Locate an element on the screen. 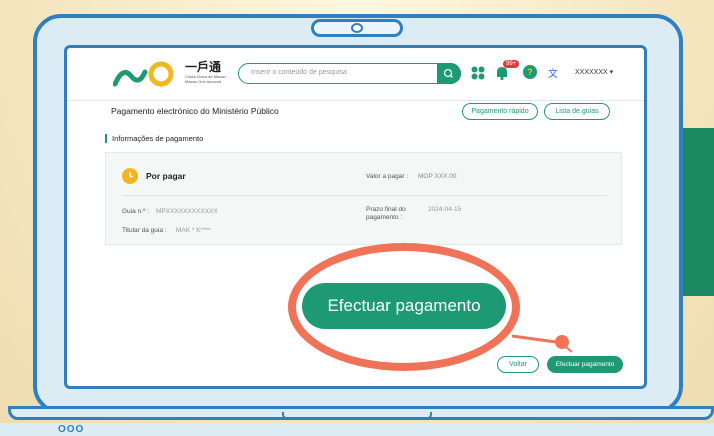  zoom-pay-button: Efectuar pagamento is located at coordinates (404, 306).